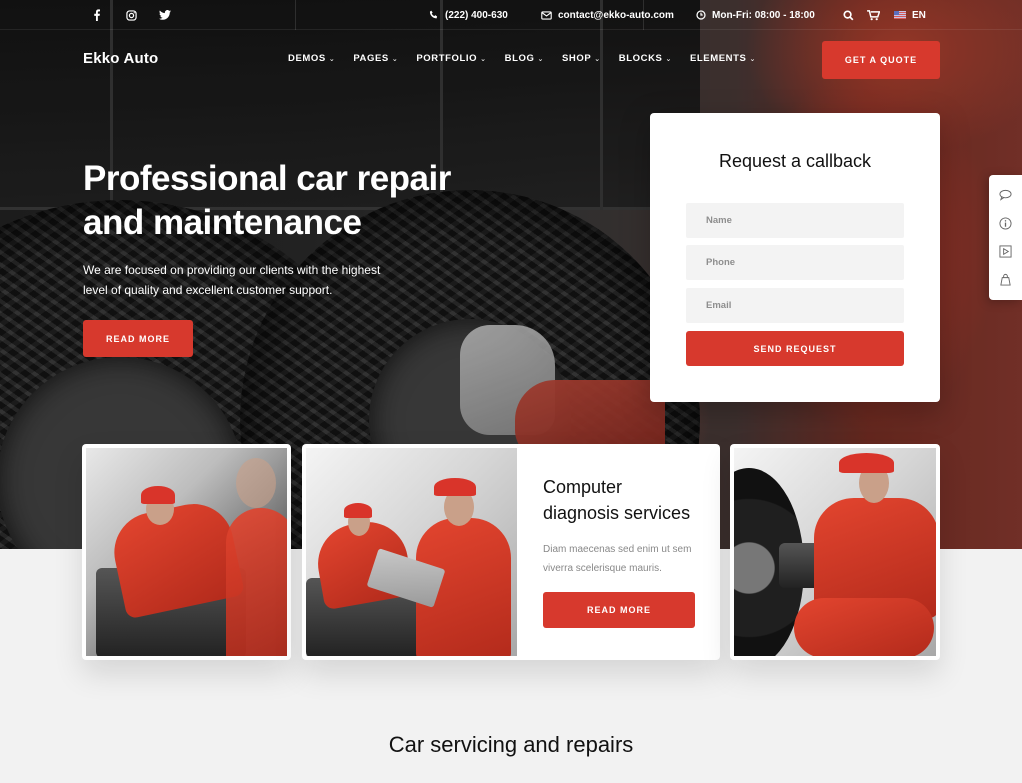  I want to click on mechanic-wheel-photo, so click(835, 552).